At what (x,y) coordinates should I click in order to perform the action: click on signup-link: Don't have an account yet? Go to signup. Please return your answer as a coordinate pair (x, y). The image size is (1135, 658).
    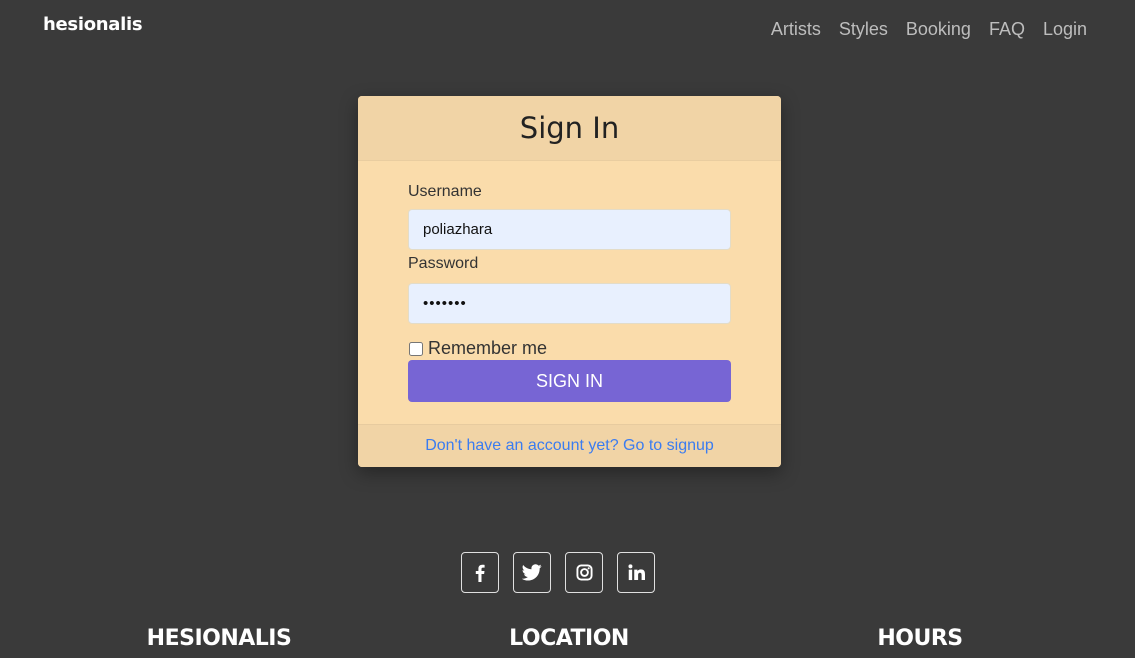
    Looking at the image, I should click on (569, 446).